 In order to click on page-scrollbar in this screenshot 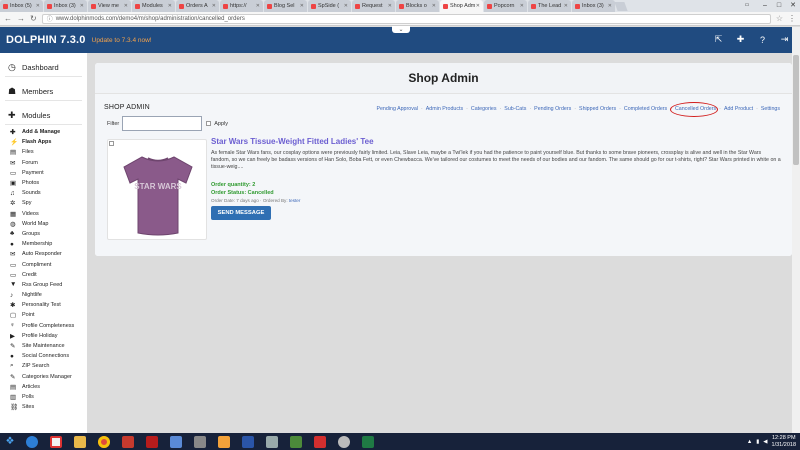, I will do `click(796, 230)`.